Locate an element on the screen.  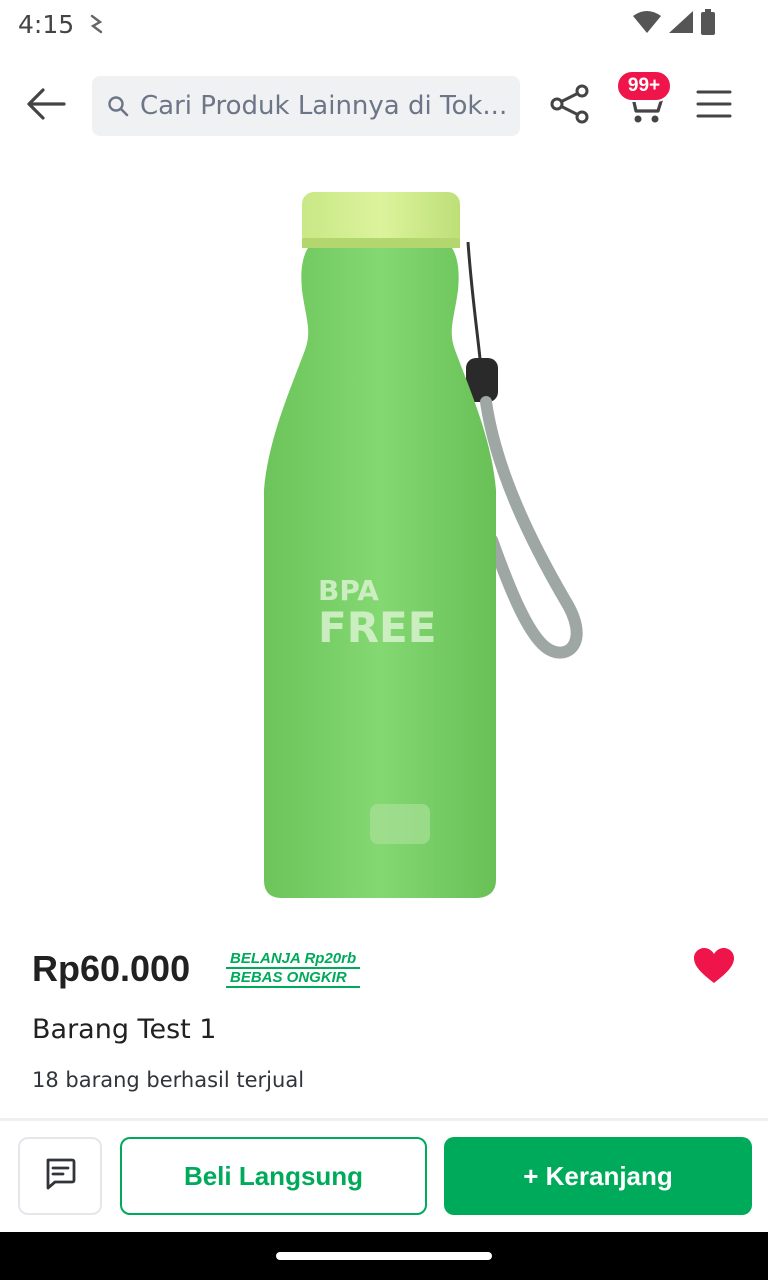
share-button is located at coordinates (570, 106).